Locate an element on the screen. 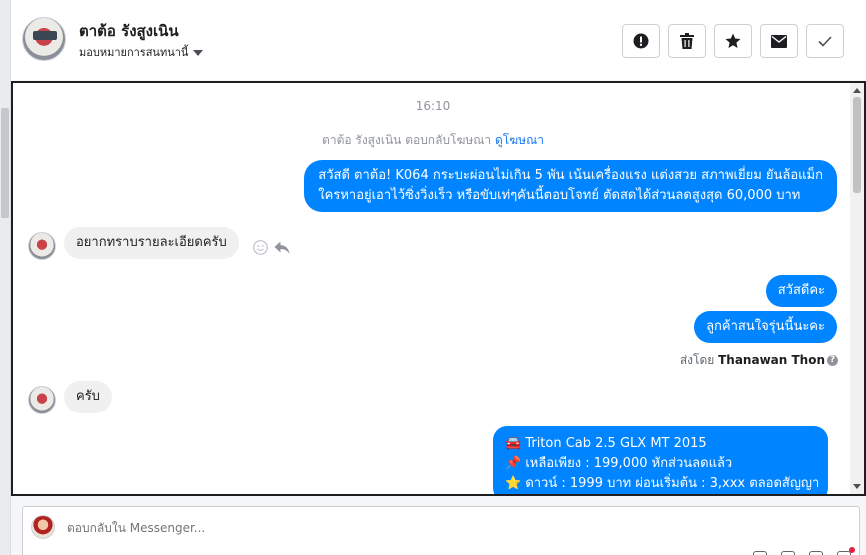  contact-name: ตาต้อ รังสูงเนิน is located at coordinates (129, 31).